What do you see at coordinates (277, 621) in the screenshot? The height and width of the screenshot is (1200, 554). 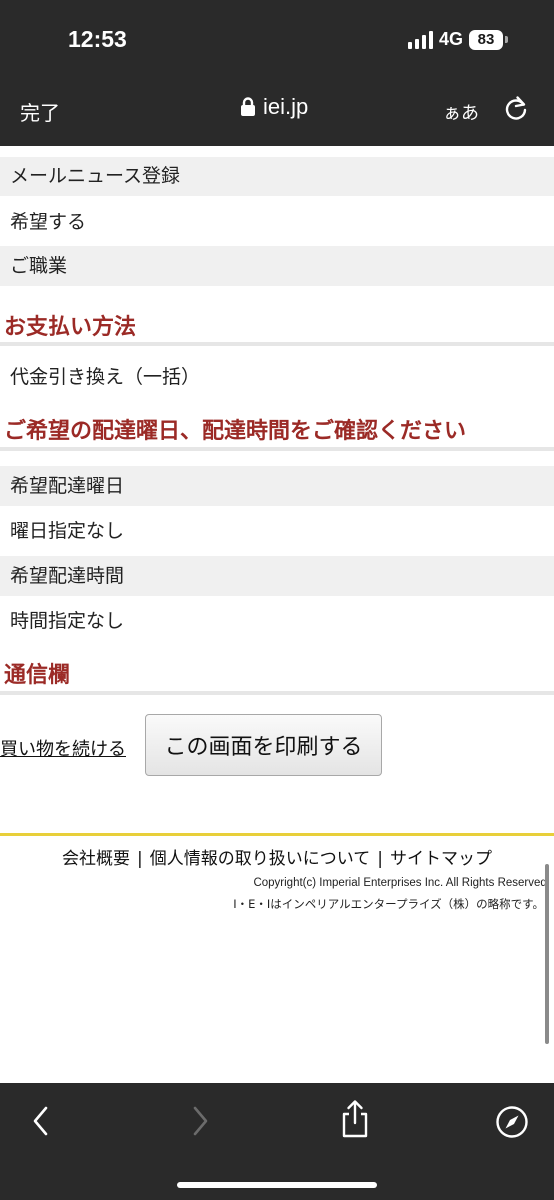 I see `delivery-time-value-row: 時間指定なし` at bounding box center [277, 621].